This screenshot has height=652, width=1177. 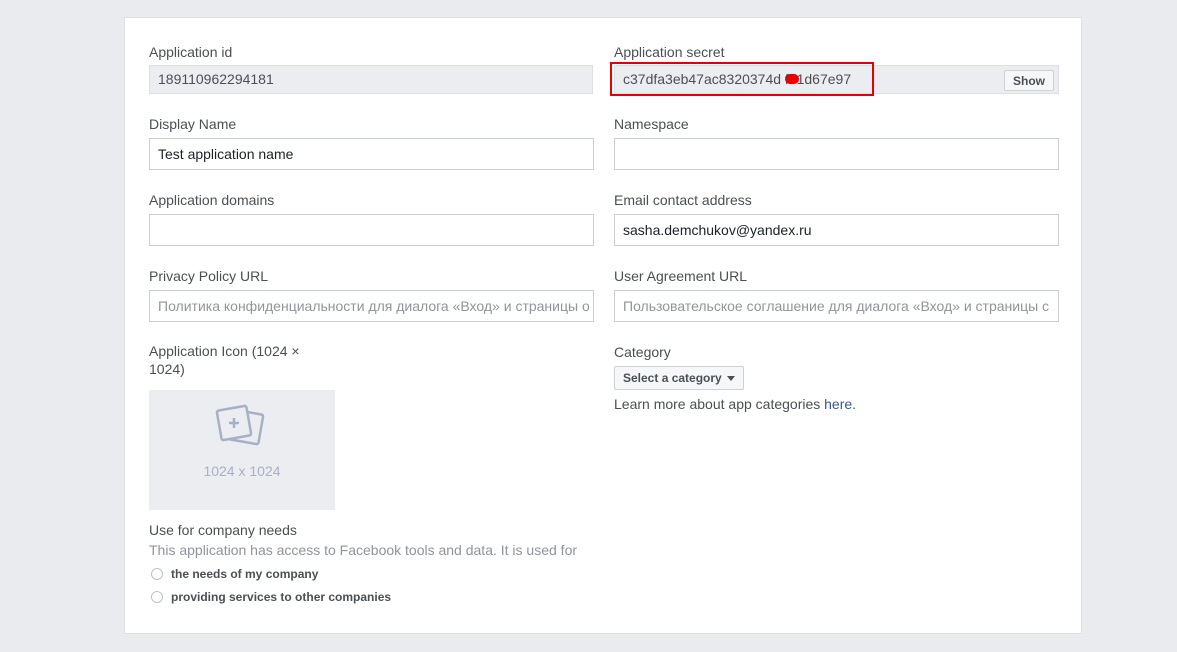 I want to click on app-icon-label-line2: 1024), so click(x=167, y=369).